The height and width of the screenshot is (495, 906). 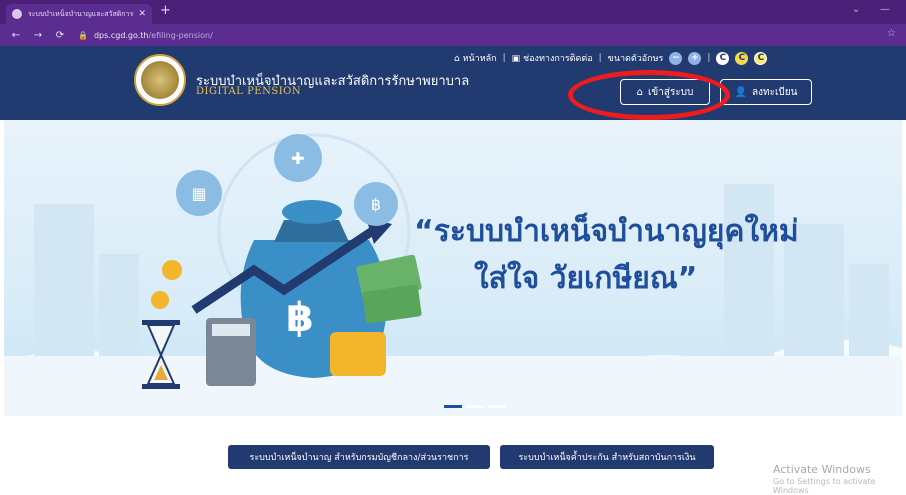 What do you see at coordinates (199, 193) in the screenshot?
I see `calendar-icon: ▦` at bounding box center [199, 193].